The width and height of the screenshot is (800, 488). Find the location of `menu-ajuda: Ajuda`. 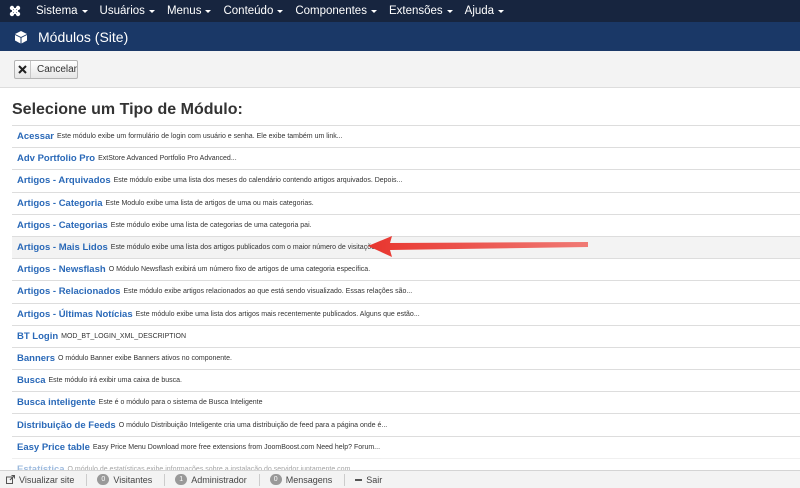

menu-ajuda: Ajuda is located at coordinates (484, 11).